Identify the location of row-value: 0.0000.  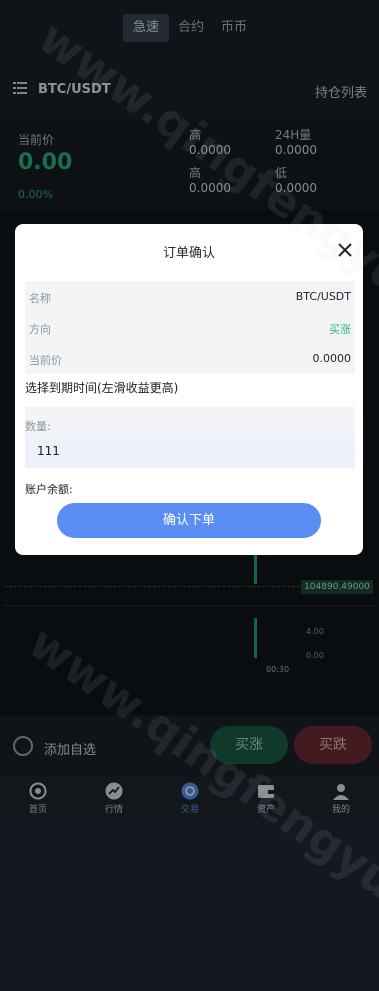
(332, 358).